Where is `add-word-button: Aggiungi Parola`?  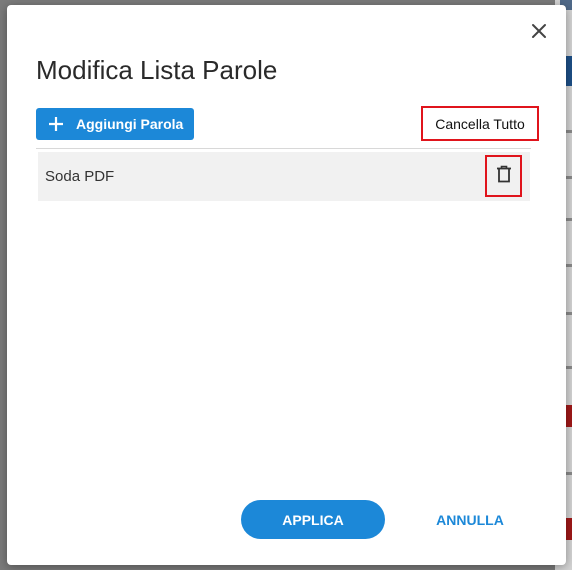 add-word-button: Aggiungi Parola is located at coordinates (115, 124).